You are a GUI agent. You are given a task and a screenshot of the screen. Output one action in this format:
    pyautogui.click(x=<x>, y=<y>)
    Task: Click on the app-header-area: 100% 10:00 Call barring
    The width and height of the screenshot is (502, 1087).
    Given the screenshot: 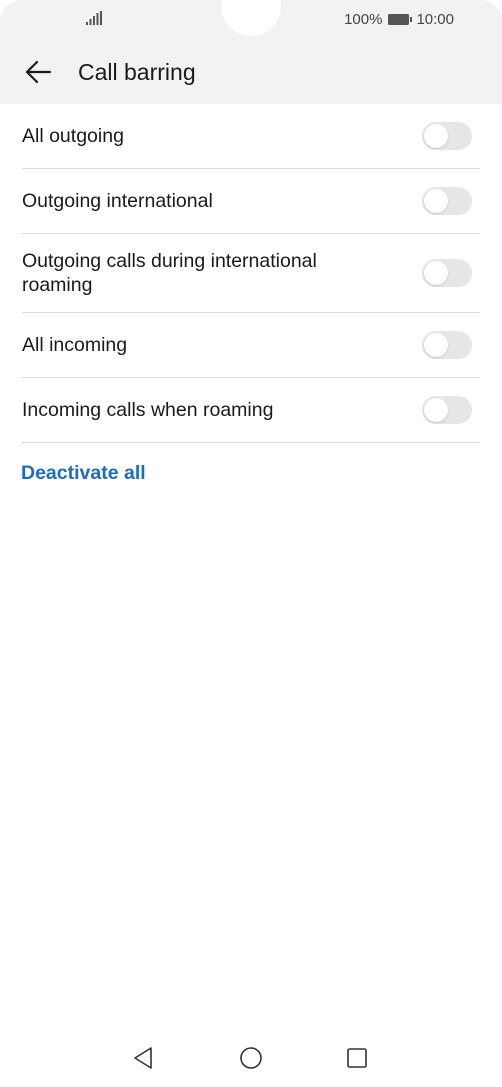 What is the action you would take?
    pyautogui.click(x=251, y=52)
    